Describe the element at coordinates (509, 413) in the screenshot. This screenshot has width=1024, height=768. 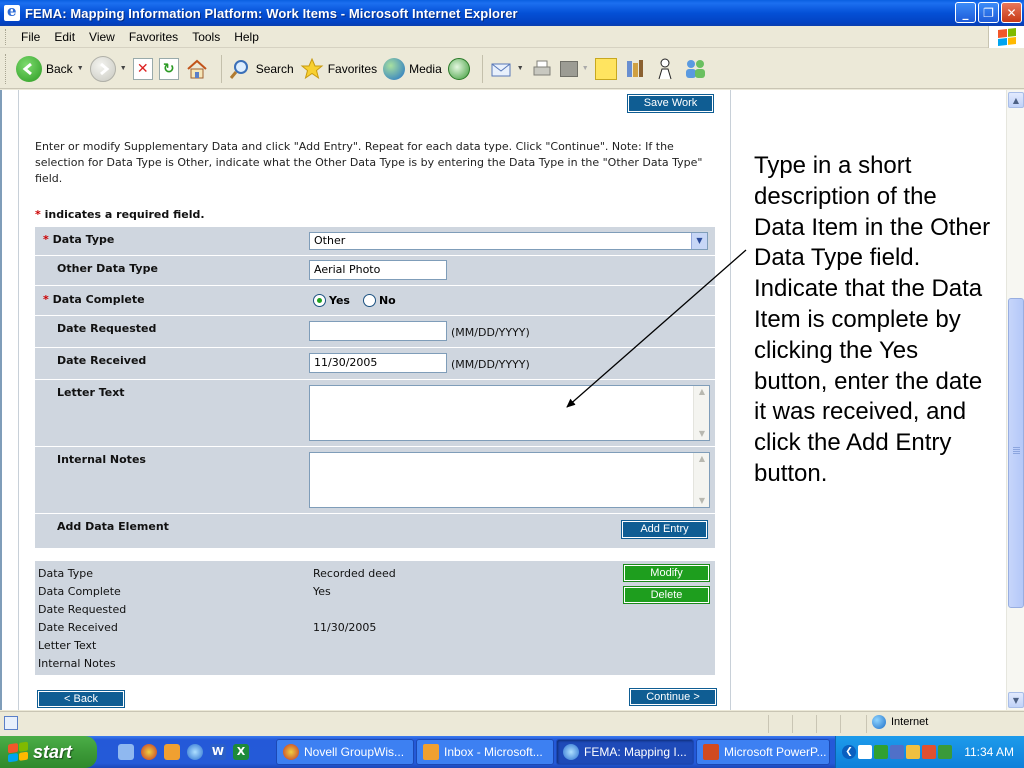
I see `letter-text-area: ▲ ▼` at that location.